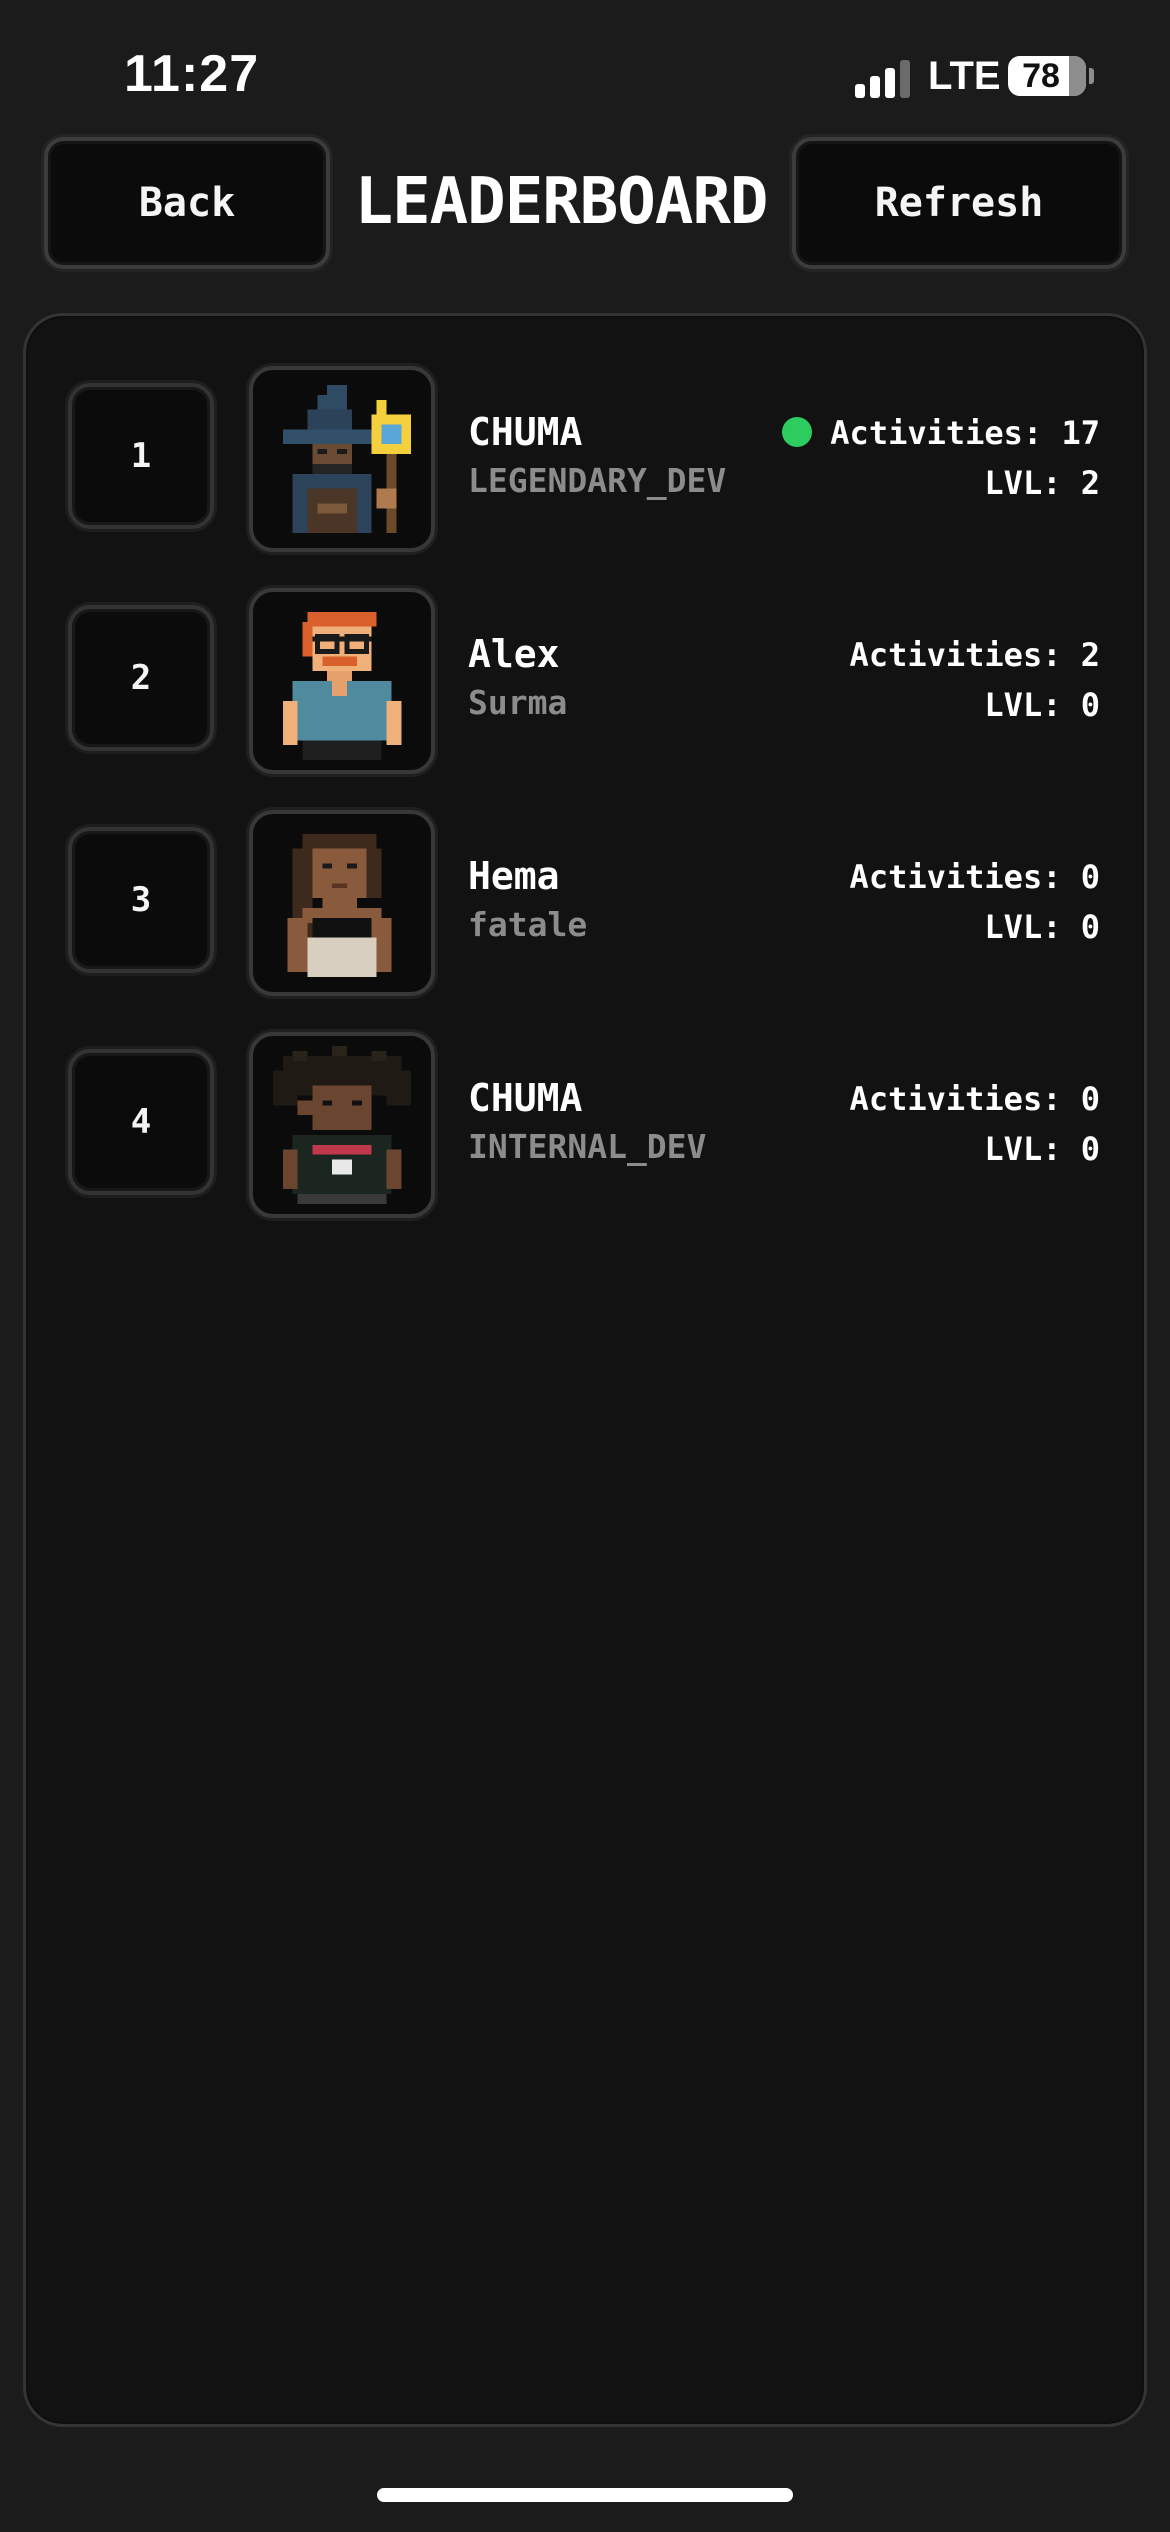 The height and width of the screenshot is (2532, 1170). What do you see at coordinates (1042, 483) in the screenshot?
I see `level-value: LVL: 2` at bounding box center [1042, 483].